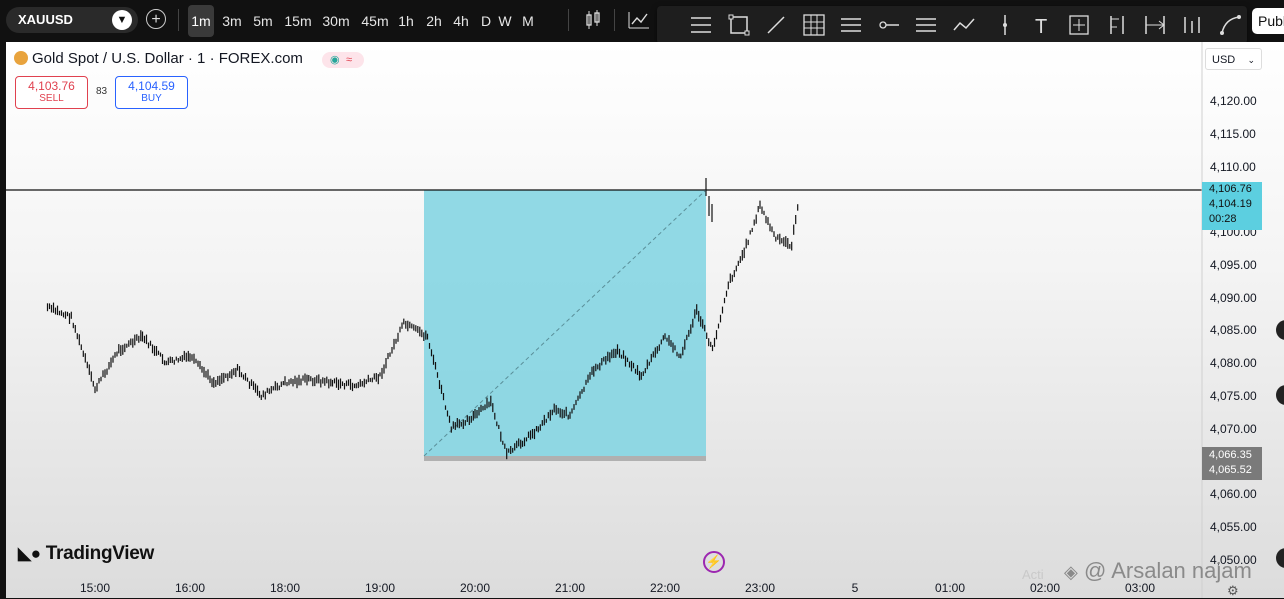 The image size is (1284, 599). I want to click on y-tick-label: 4,090.00, so click(1233, 297).